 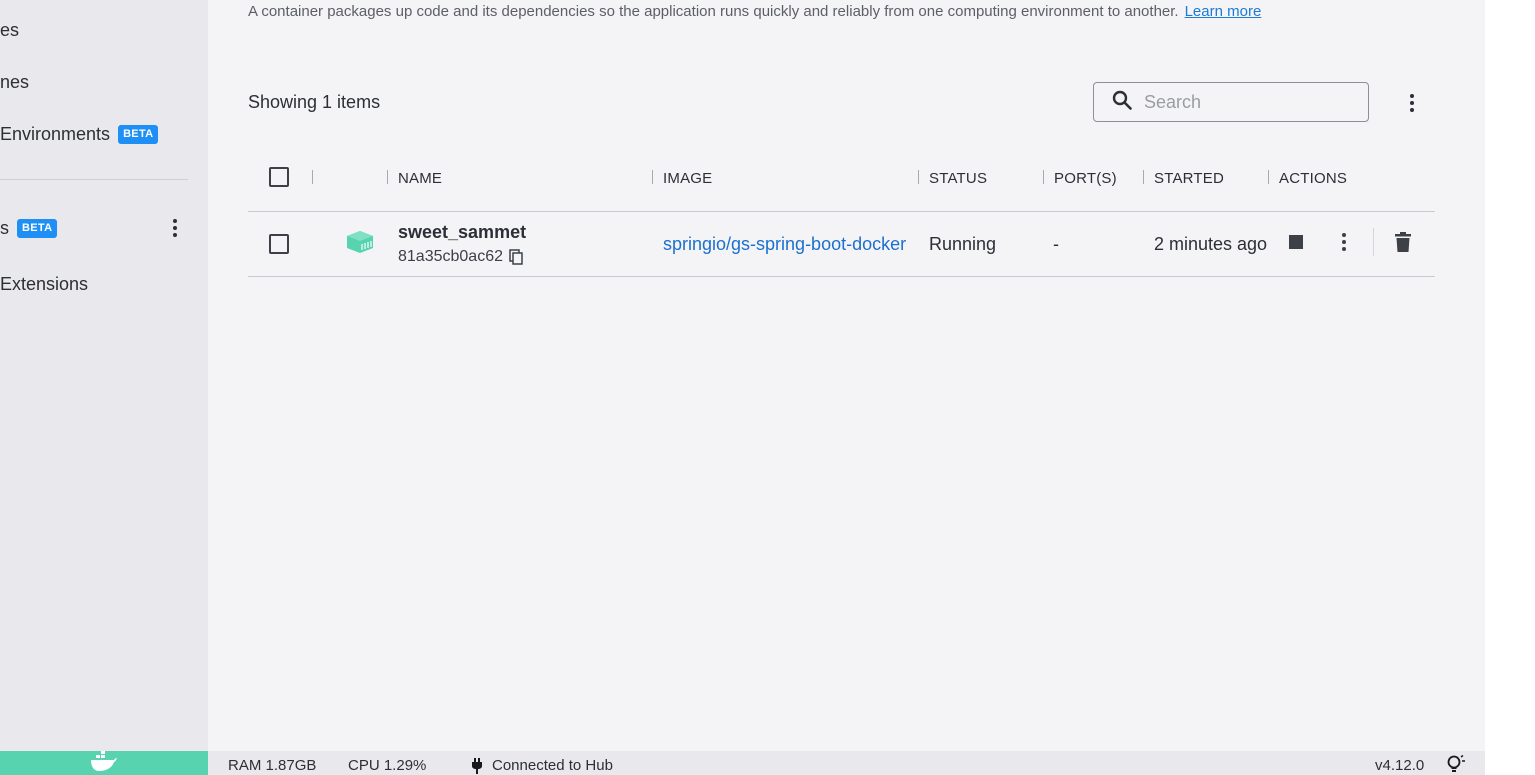 I want to click on version-text: v4.12.0, so click(x=1400, y=765).